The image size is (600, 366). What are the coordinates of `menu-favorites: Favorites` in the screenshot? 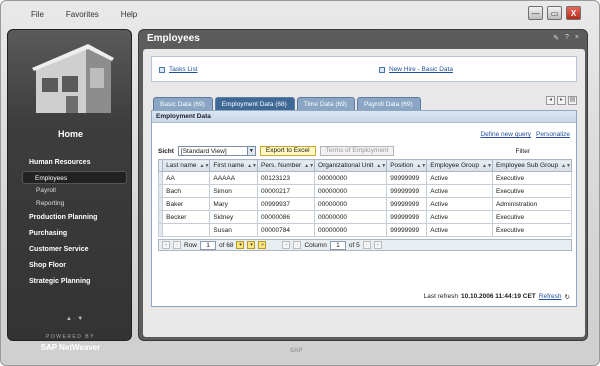 It's located at (82, 14).